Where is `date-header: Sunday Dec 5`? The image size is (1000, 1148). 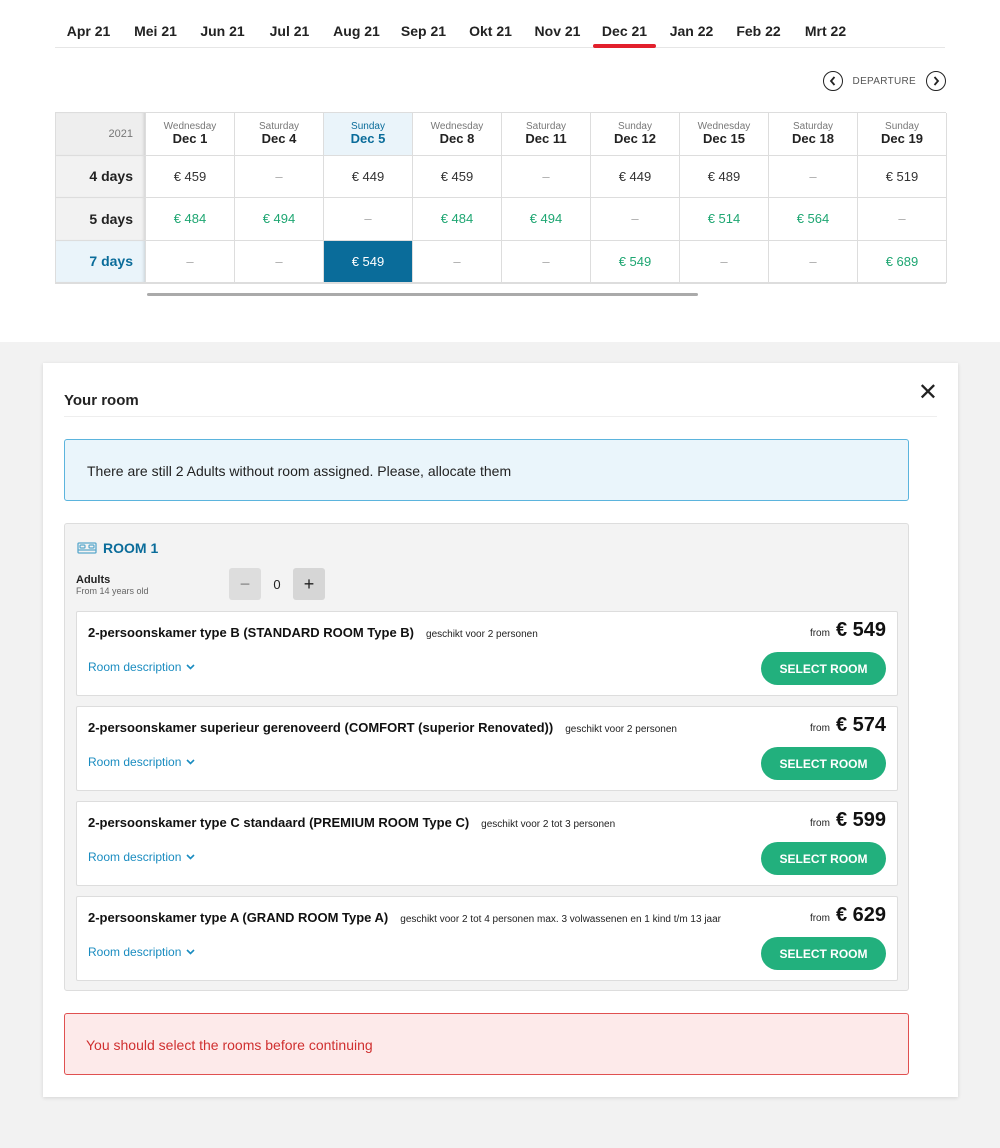
date-header: Sunday Dec 5 is located at coordinates (368, 134).